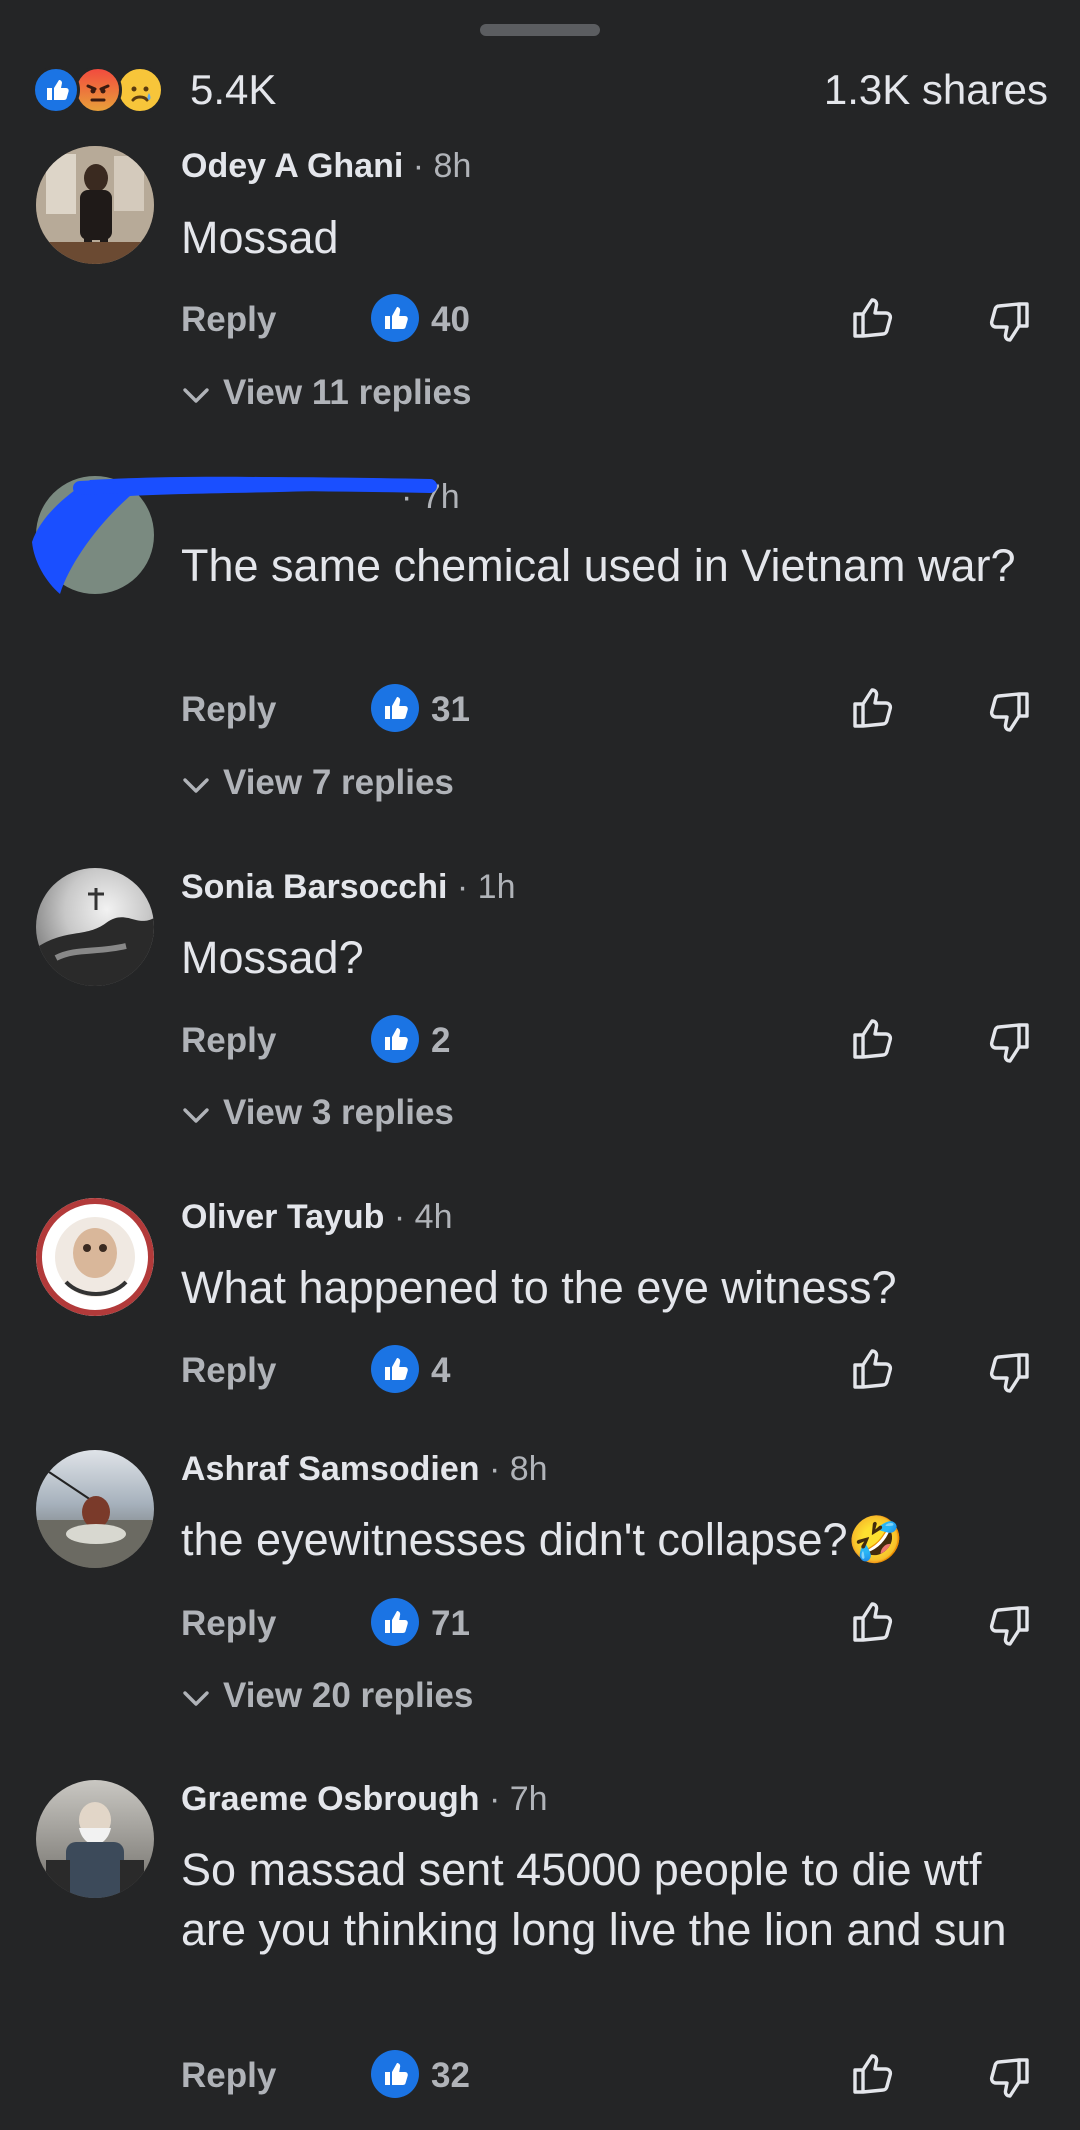 The image size is (1080, 2130). What do you see at coordinates (529, 1799) in the screenshot?
I see `comment-time: 7h` at bounding box center [529, 1799].